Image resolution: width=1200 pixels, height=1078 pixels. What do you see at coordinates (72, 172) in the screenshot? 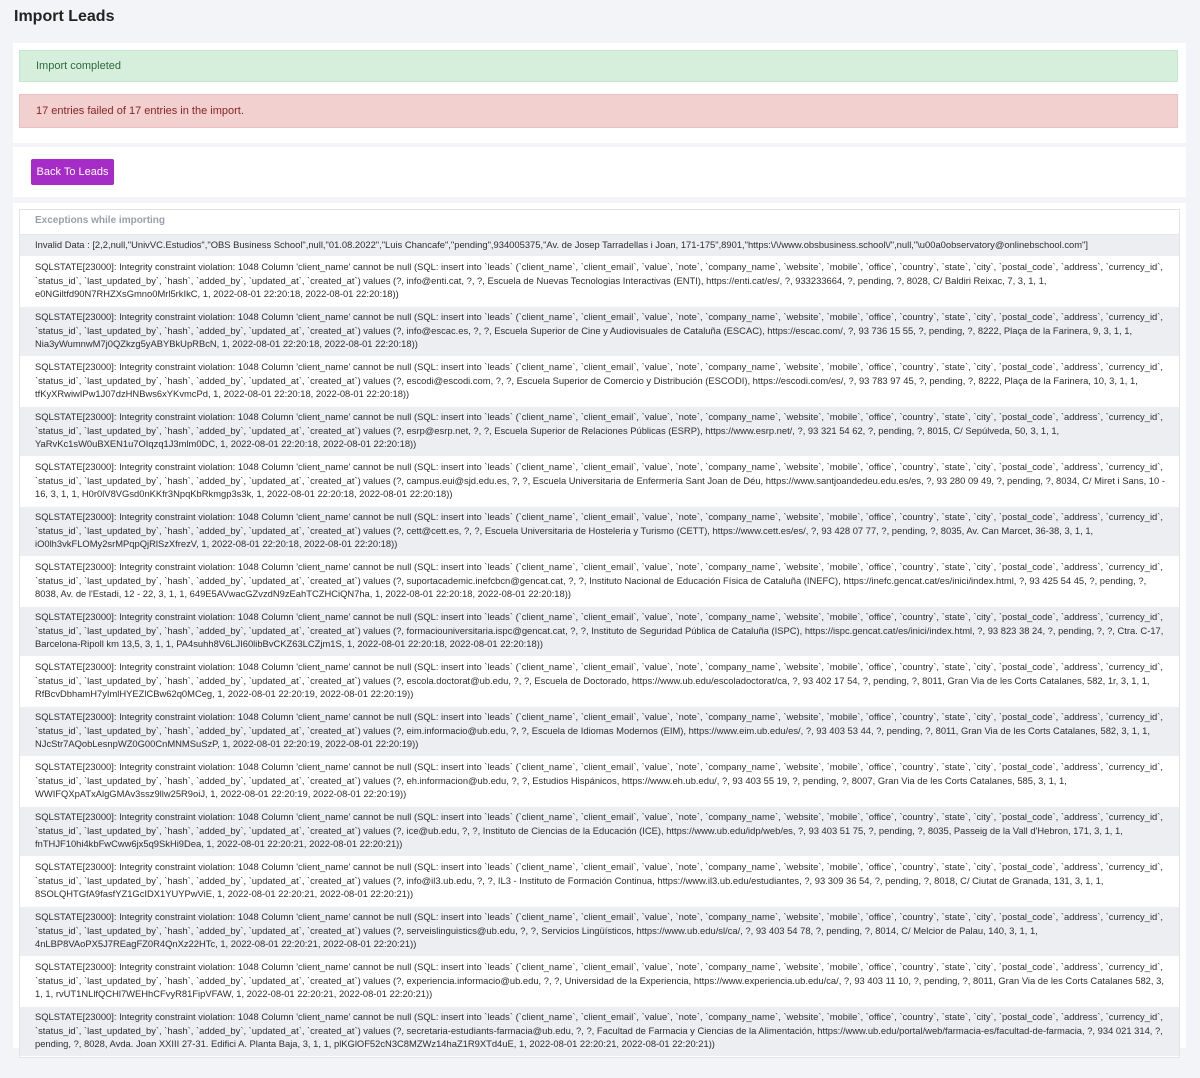
I see `back-to-leads-button: Back To Leads` at bounding box center [72, 172].